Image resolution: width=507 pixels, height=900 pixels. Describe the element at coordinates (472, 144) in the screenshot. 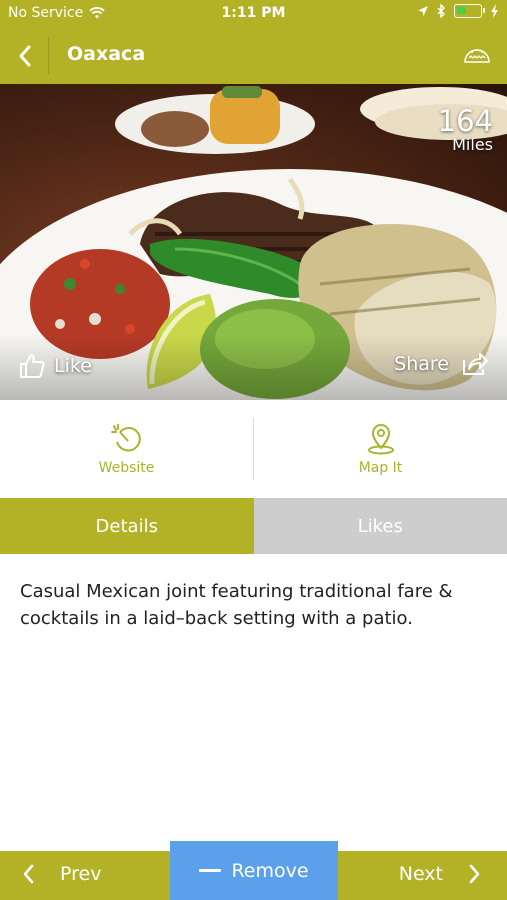

I see `distance-unit: Miles` at that location.